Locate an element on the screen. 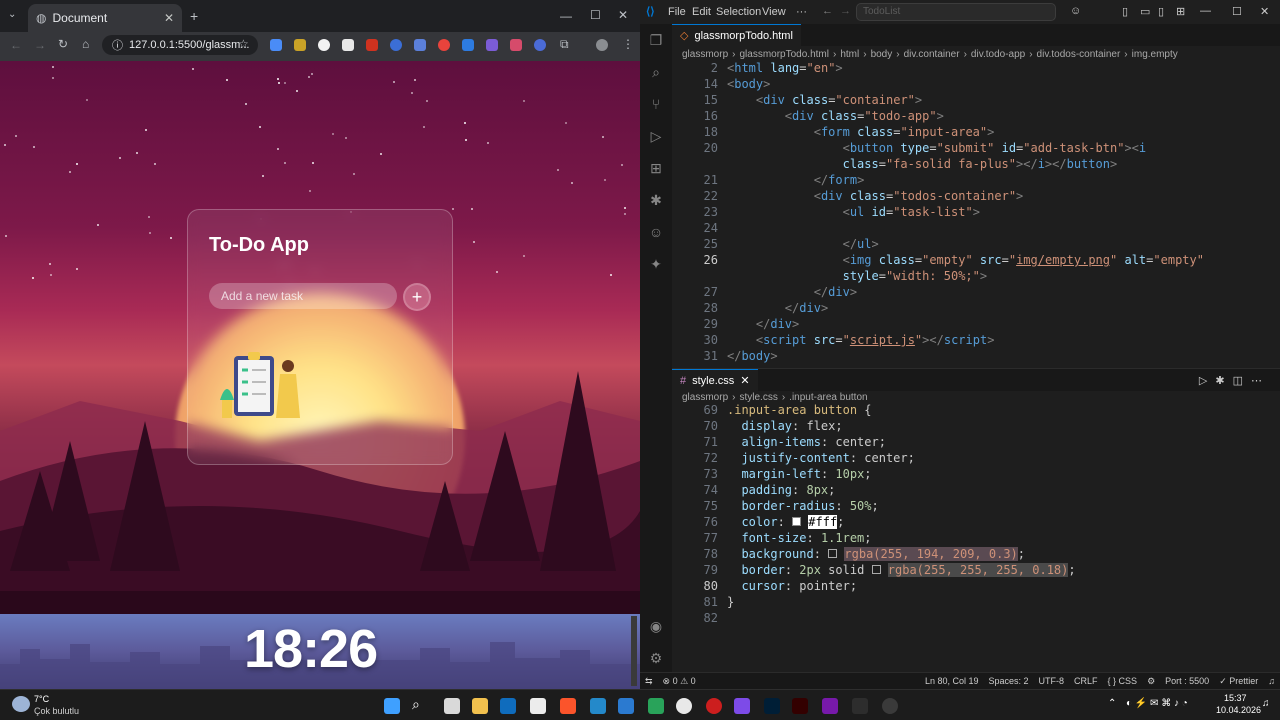 The height and width of the screenshot is (720, 1280). problems-count: ⊗ 0 ⚠ 0 is located at coordinates (679, 681).